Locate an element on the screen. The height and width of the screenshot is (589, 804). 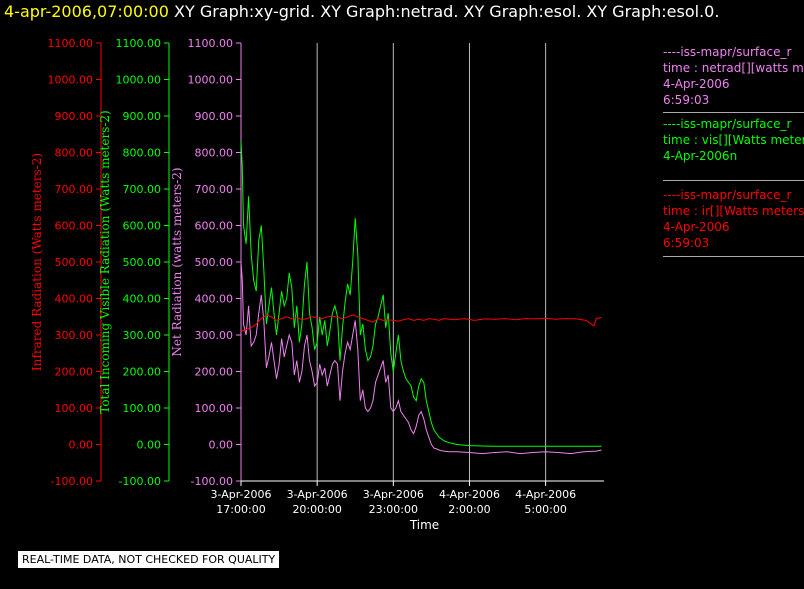
x-tick-label-time: 17:00:00 is located at coordinates (240, 509).